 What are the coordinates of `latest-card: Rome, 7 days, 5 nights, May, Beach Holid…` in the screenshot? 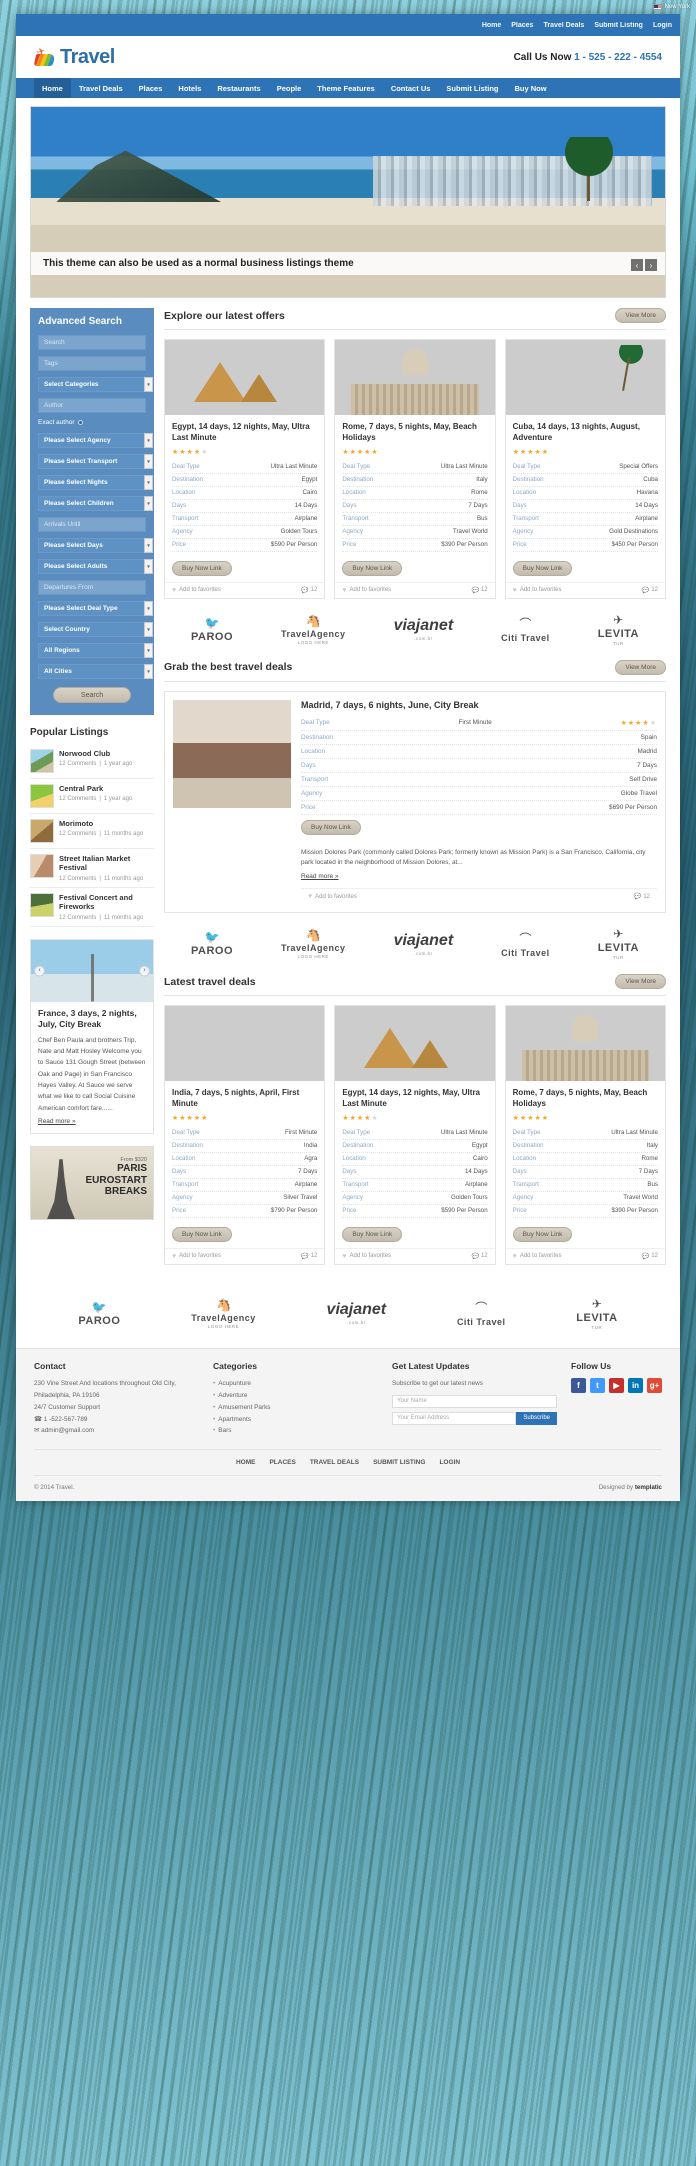 It's located at (585, 1135).